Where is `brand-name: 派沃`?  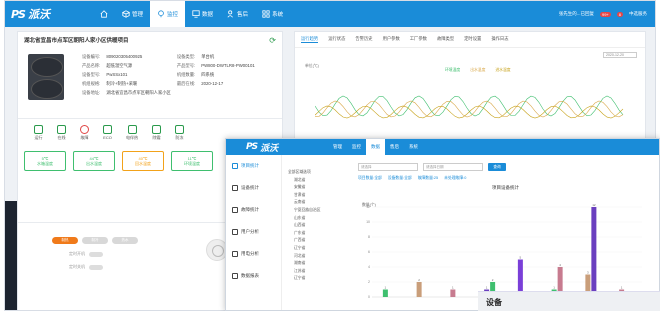 brand-name: 派沃 is located at coordinates (38, 15).